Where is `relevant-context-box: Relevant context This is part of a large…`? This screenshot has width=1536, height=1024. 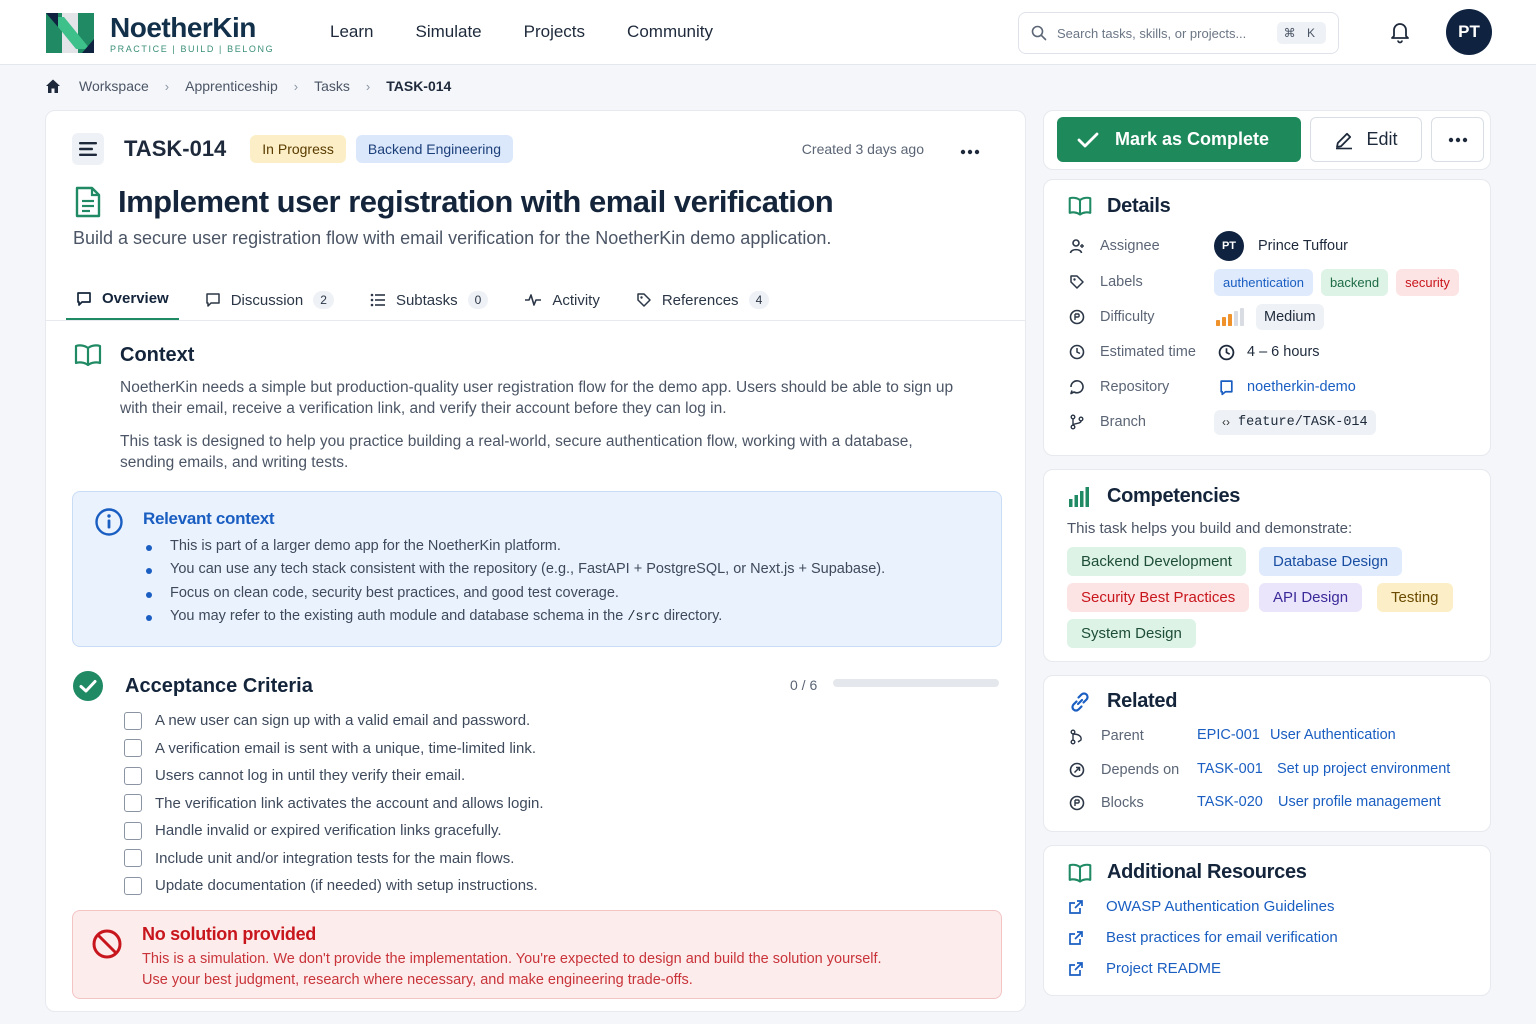
relevant-context-box: Relevant context This is part of a large… is located at coordinates (537, 569).